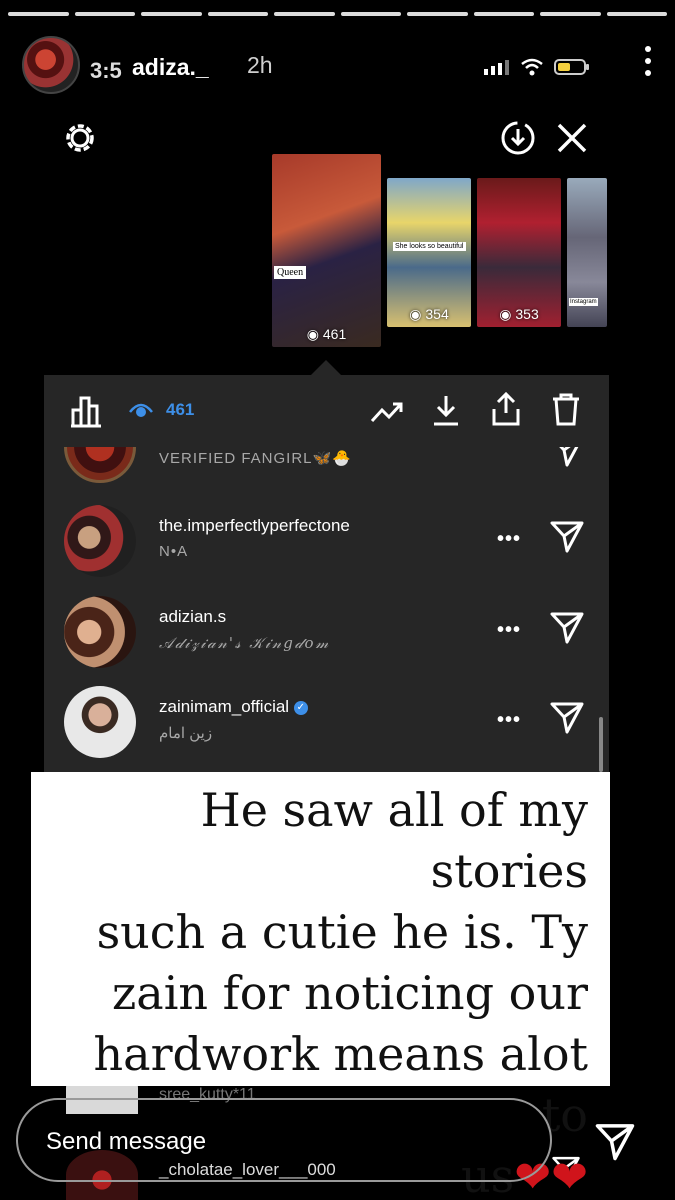 The image size is (675, 1200). Describe the element at coordinates (387, 412) in the screenshot. I see `promote-trend-icon` at that location.